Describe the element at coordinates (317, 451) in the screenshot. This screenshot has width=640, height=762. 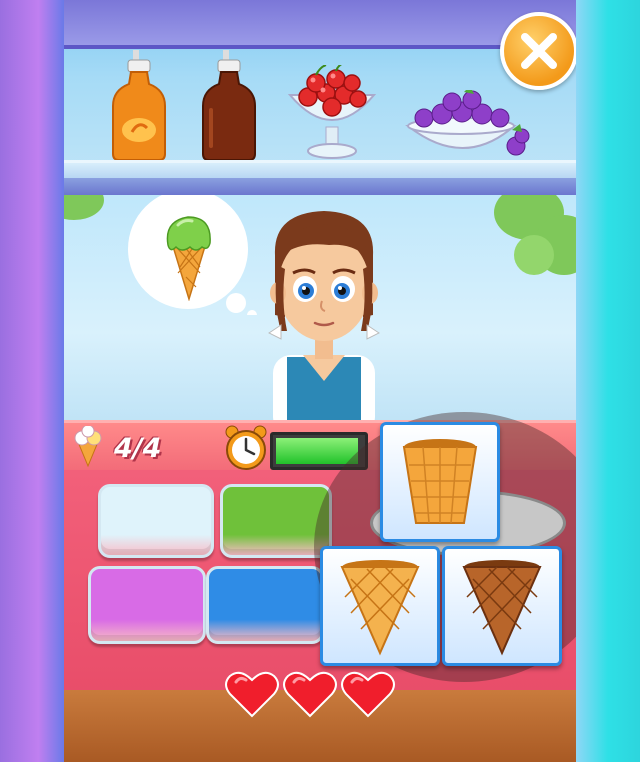
I see `timer-fill` at that location.